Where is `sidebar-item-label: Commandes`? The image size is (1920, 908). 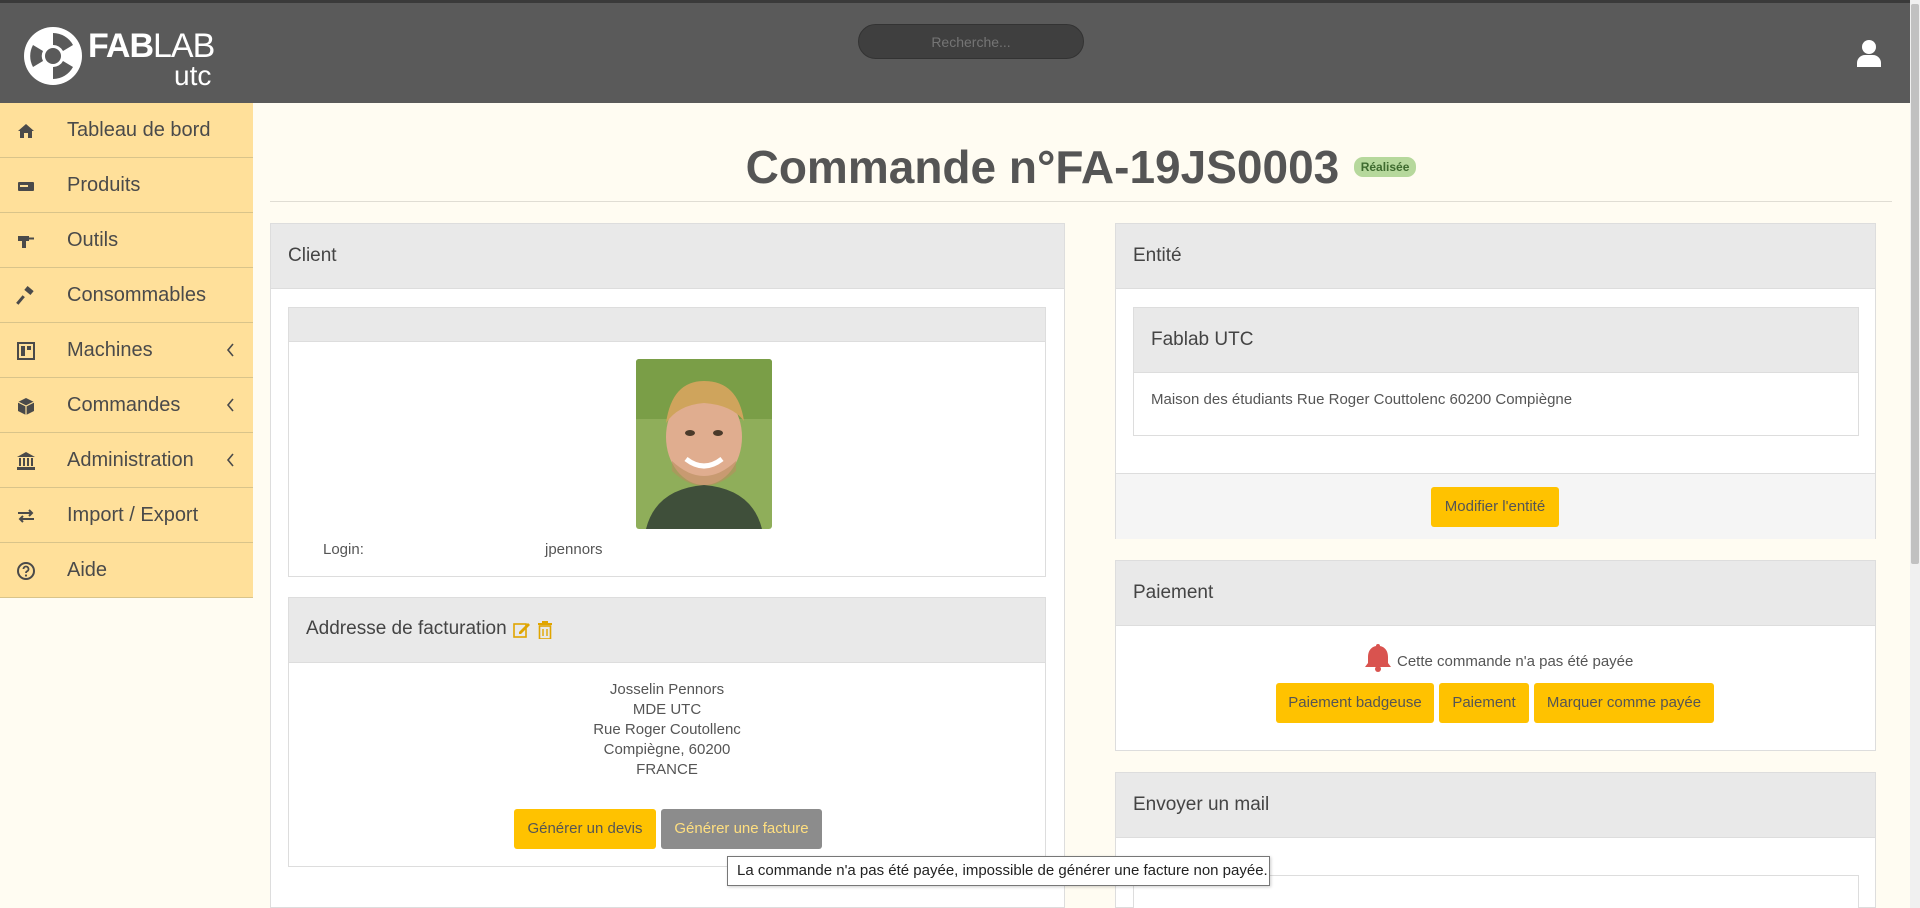
sidebar-item-label: Commandes is located at coordinates (124, 404).